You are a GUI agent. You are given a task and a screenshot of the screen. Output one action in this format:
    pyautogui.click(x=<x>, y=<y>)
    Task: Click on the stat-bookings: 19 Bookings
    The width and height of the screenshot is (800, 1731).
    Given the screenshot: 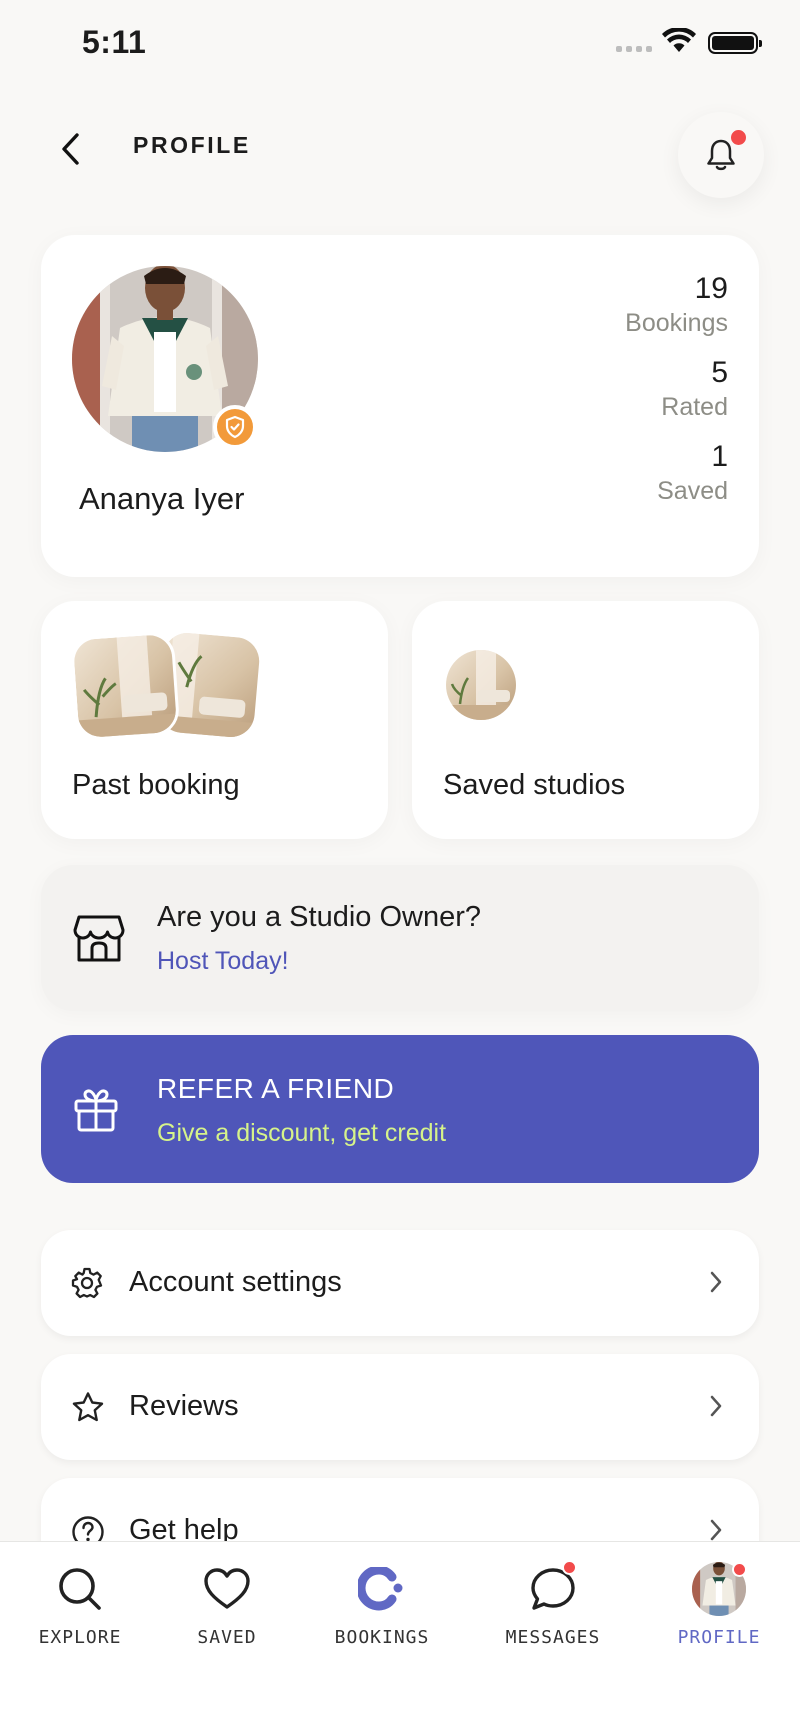 What is the action you would take?
    pyautogui.click(x=676, y=305)
    